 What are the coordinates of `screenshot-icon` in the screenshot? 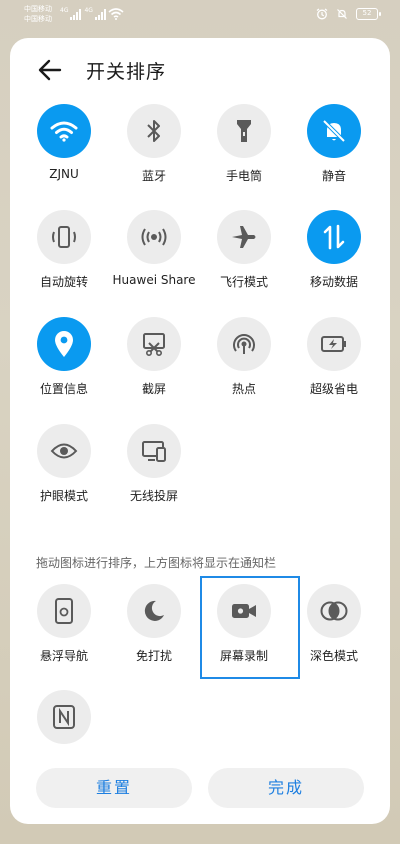 It's located at (154, 344).